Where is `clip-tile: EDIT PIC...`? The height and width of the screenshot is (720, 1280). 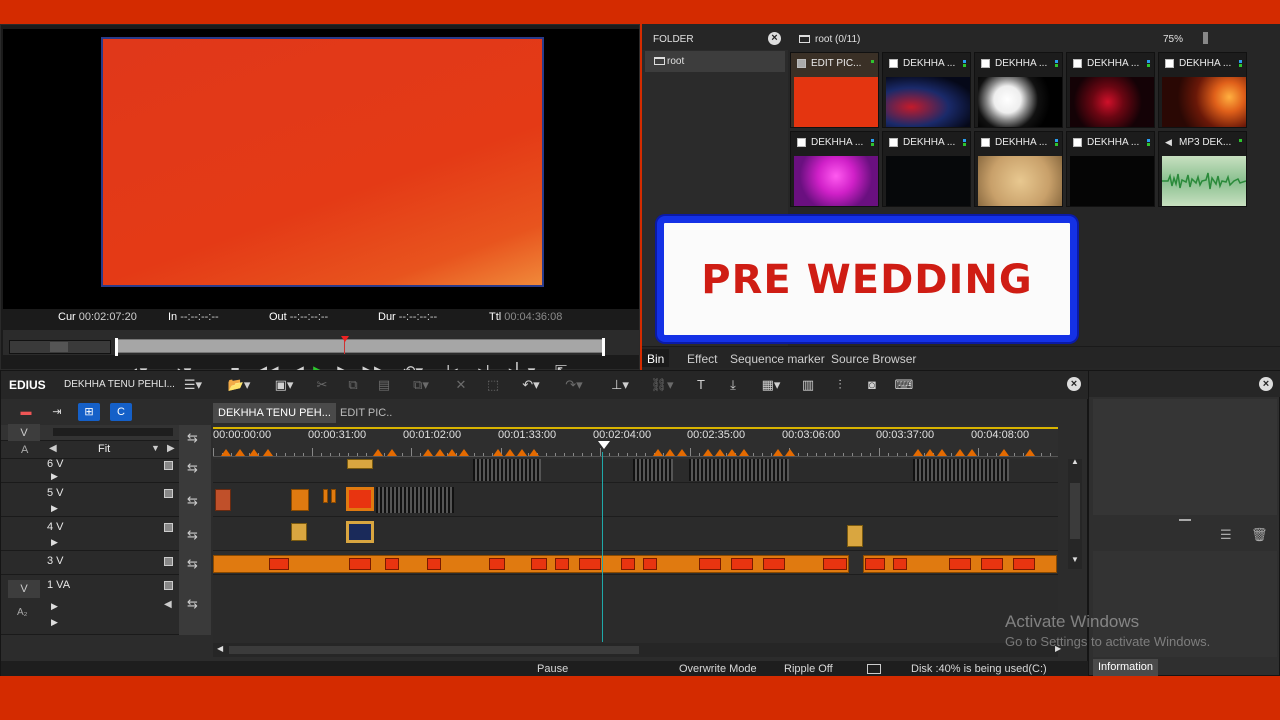 clip-tile: EDIT PIC... is located at coordinates (834, 90).